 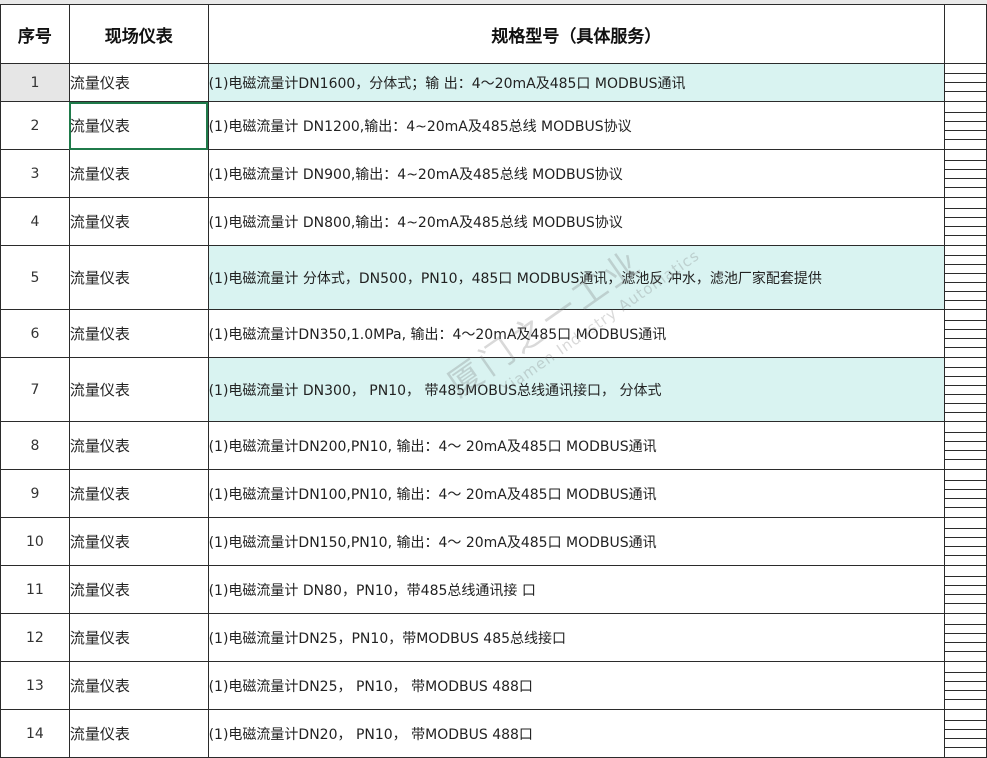 I want to click on cell-spec: (1)电磁流量计DN25，PN10，带MODBUS 485总线接口, so click(x=576, y=637).